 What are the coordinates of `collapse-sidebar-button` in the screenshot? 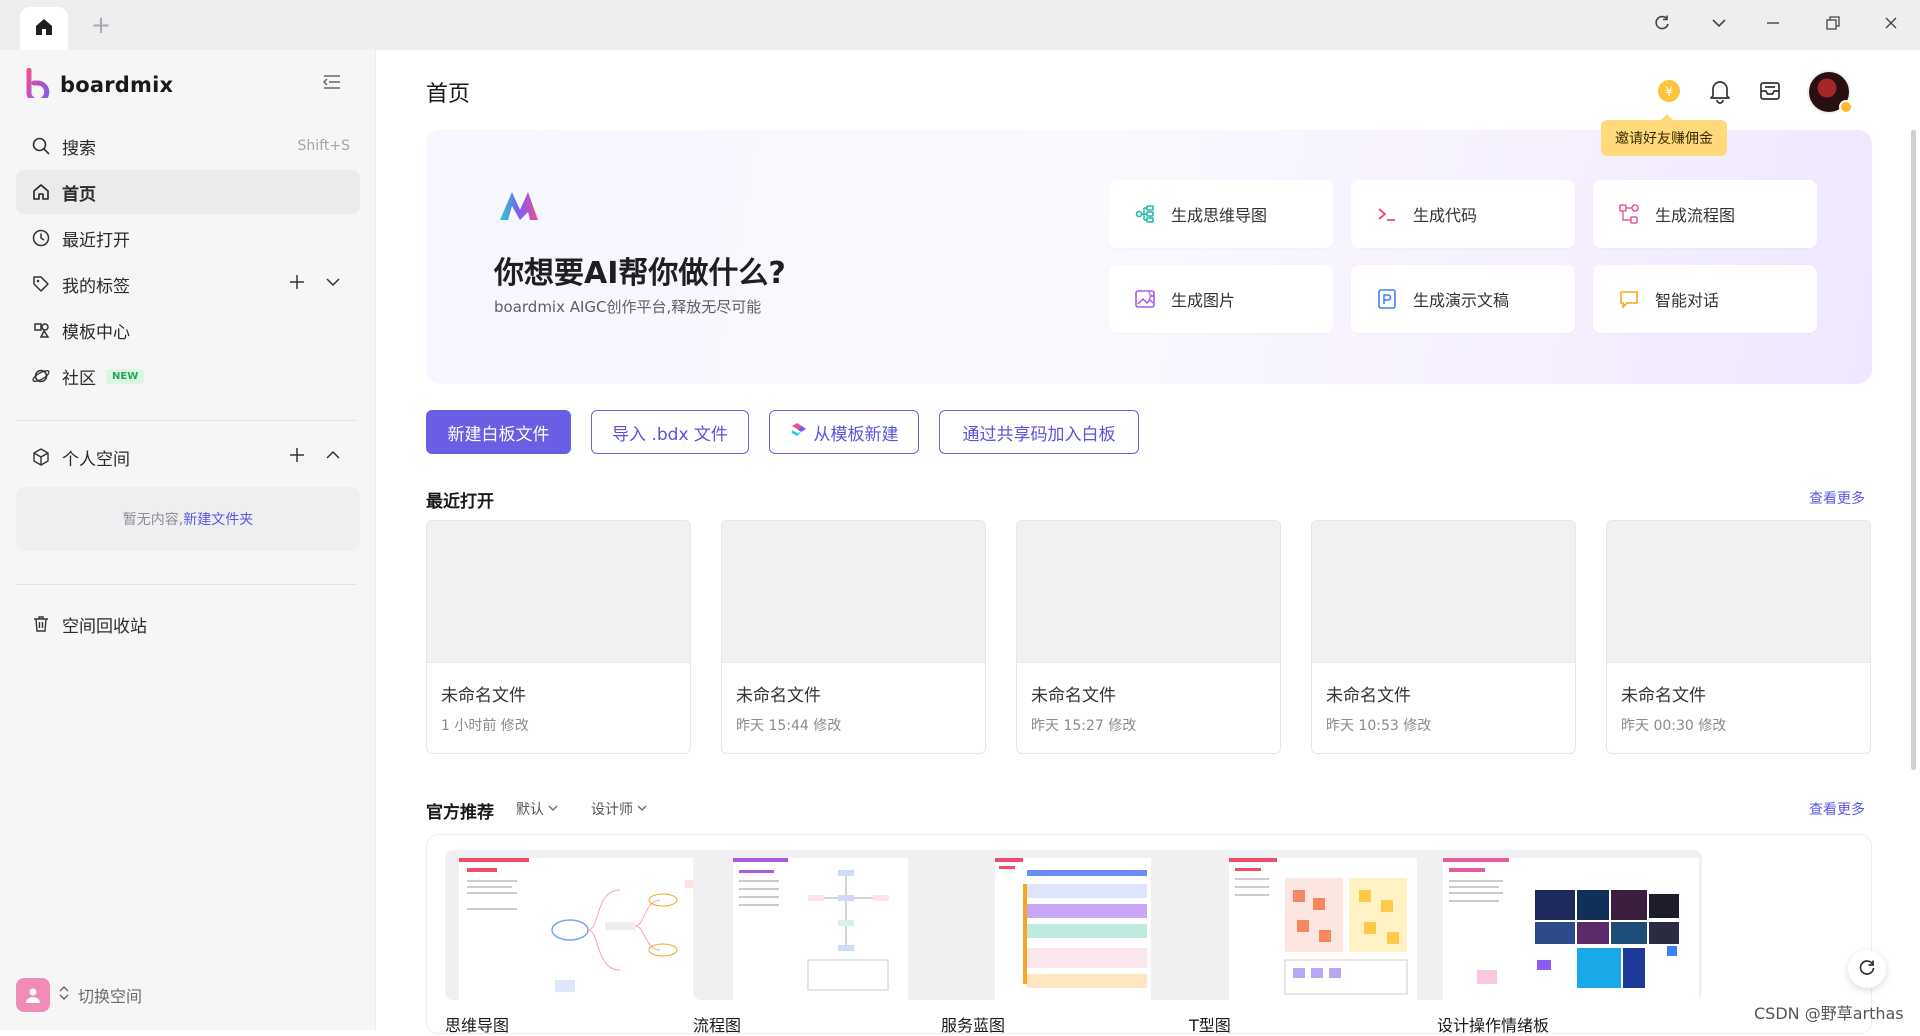 It's located at (333, 83).